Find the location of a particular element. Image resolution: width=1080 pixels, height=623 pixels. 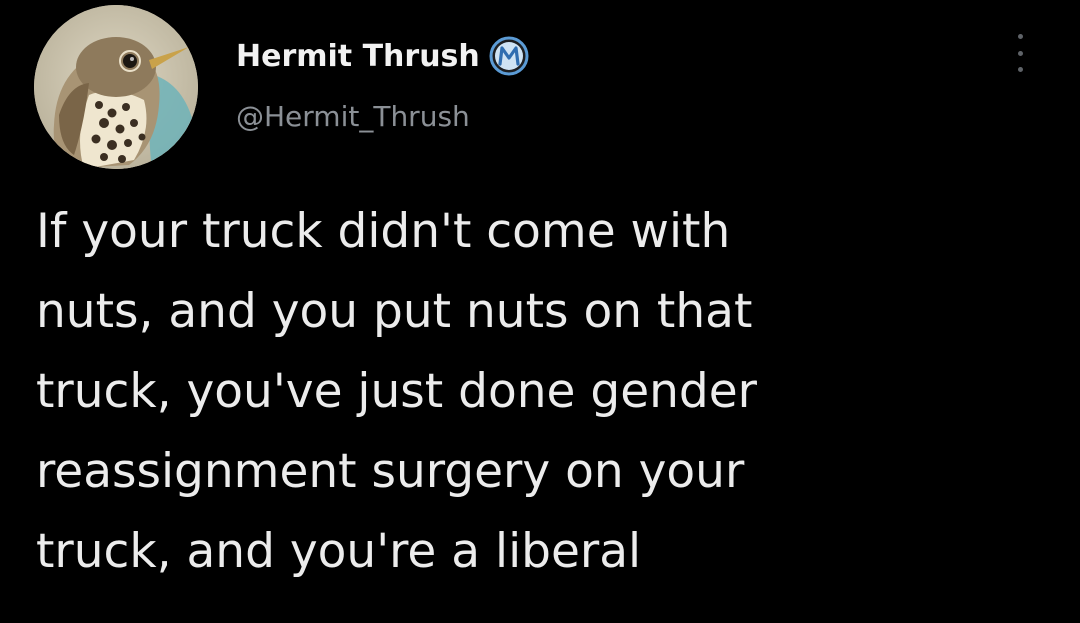

author-display-name: Hermit Thrush is located at coordinates (358, 56).